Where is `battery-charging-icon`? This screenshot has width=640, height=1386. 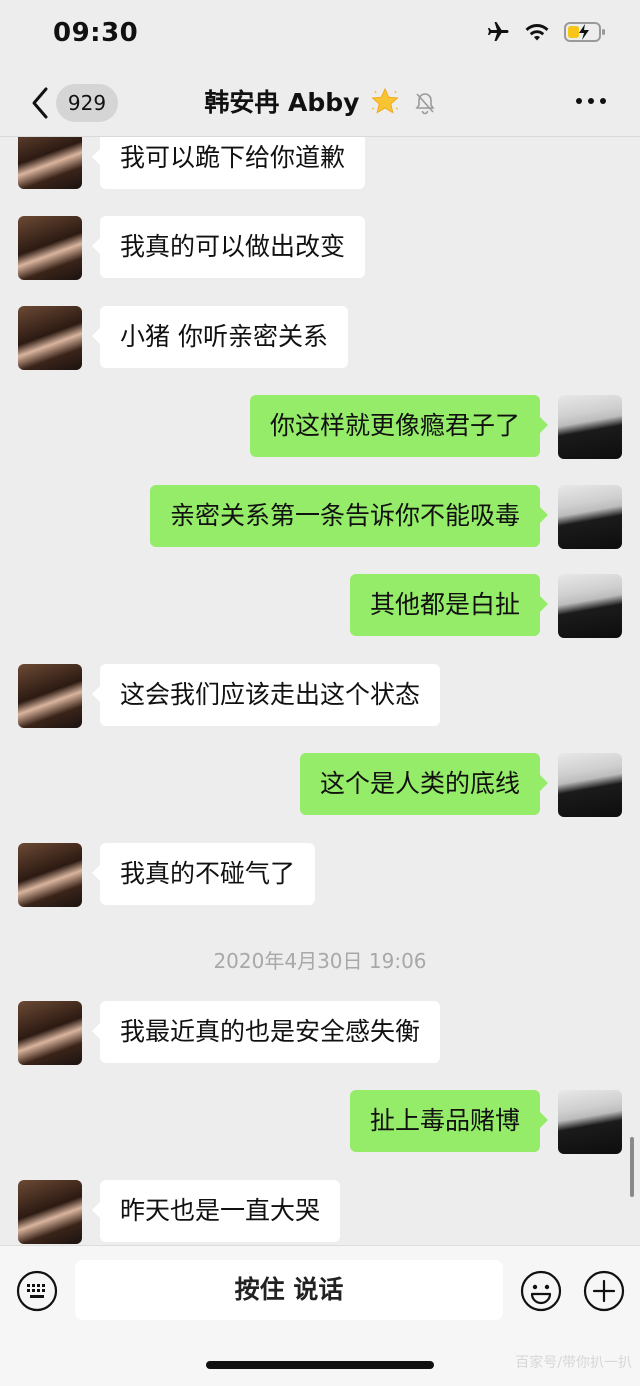
battery-charging-icon is located at coordinates (584, 32).